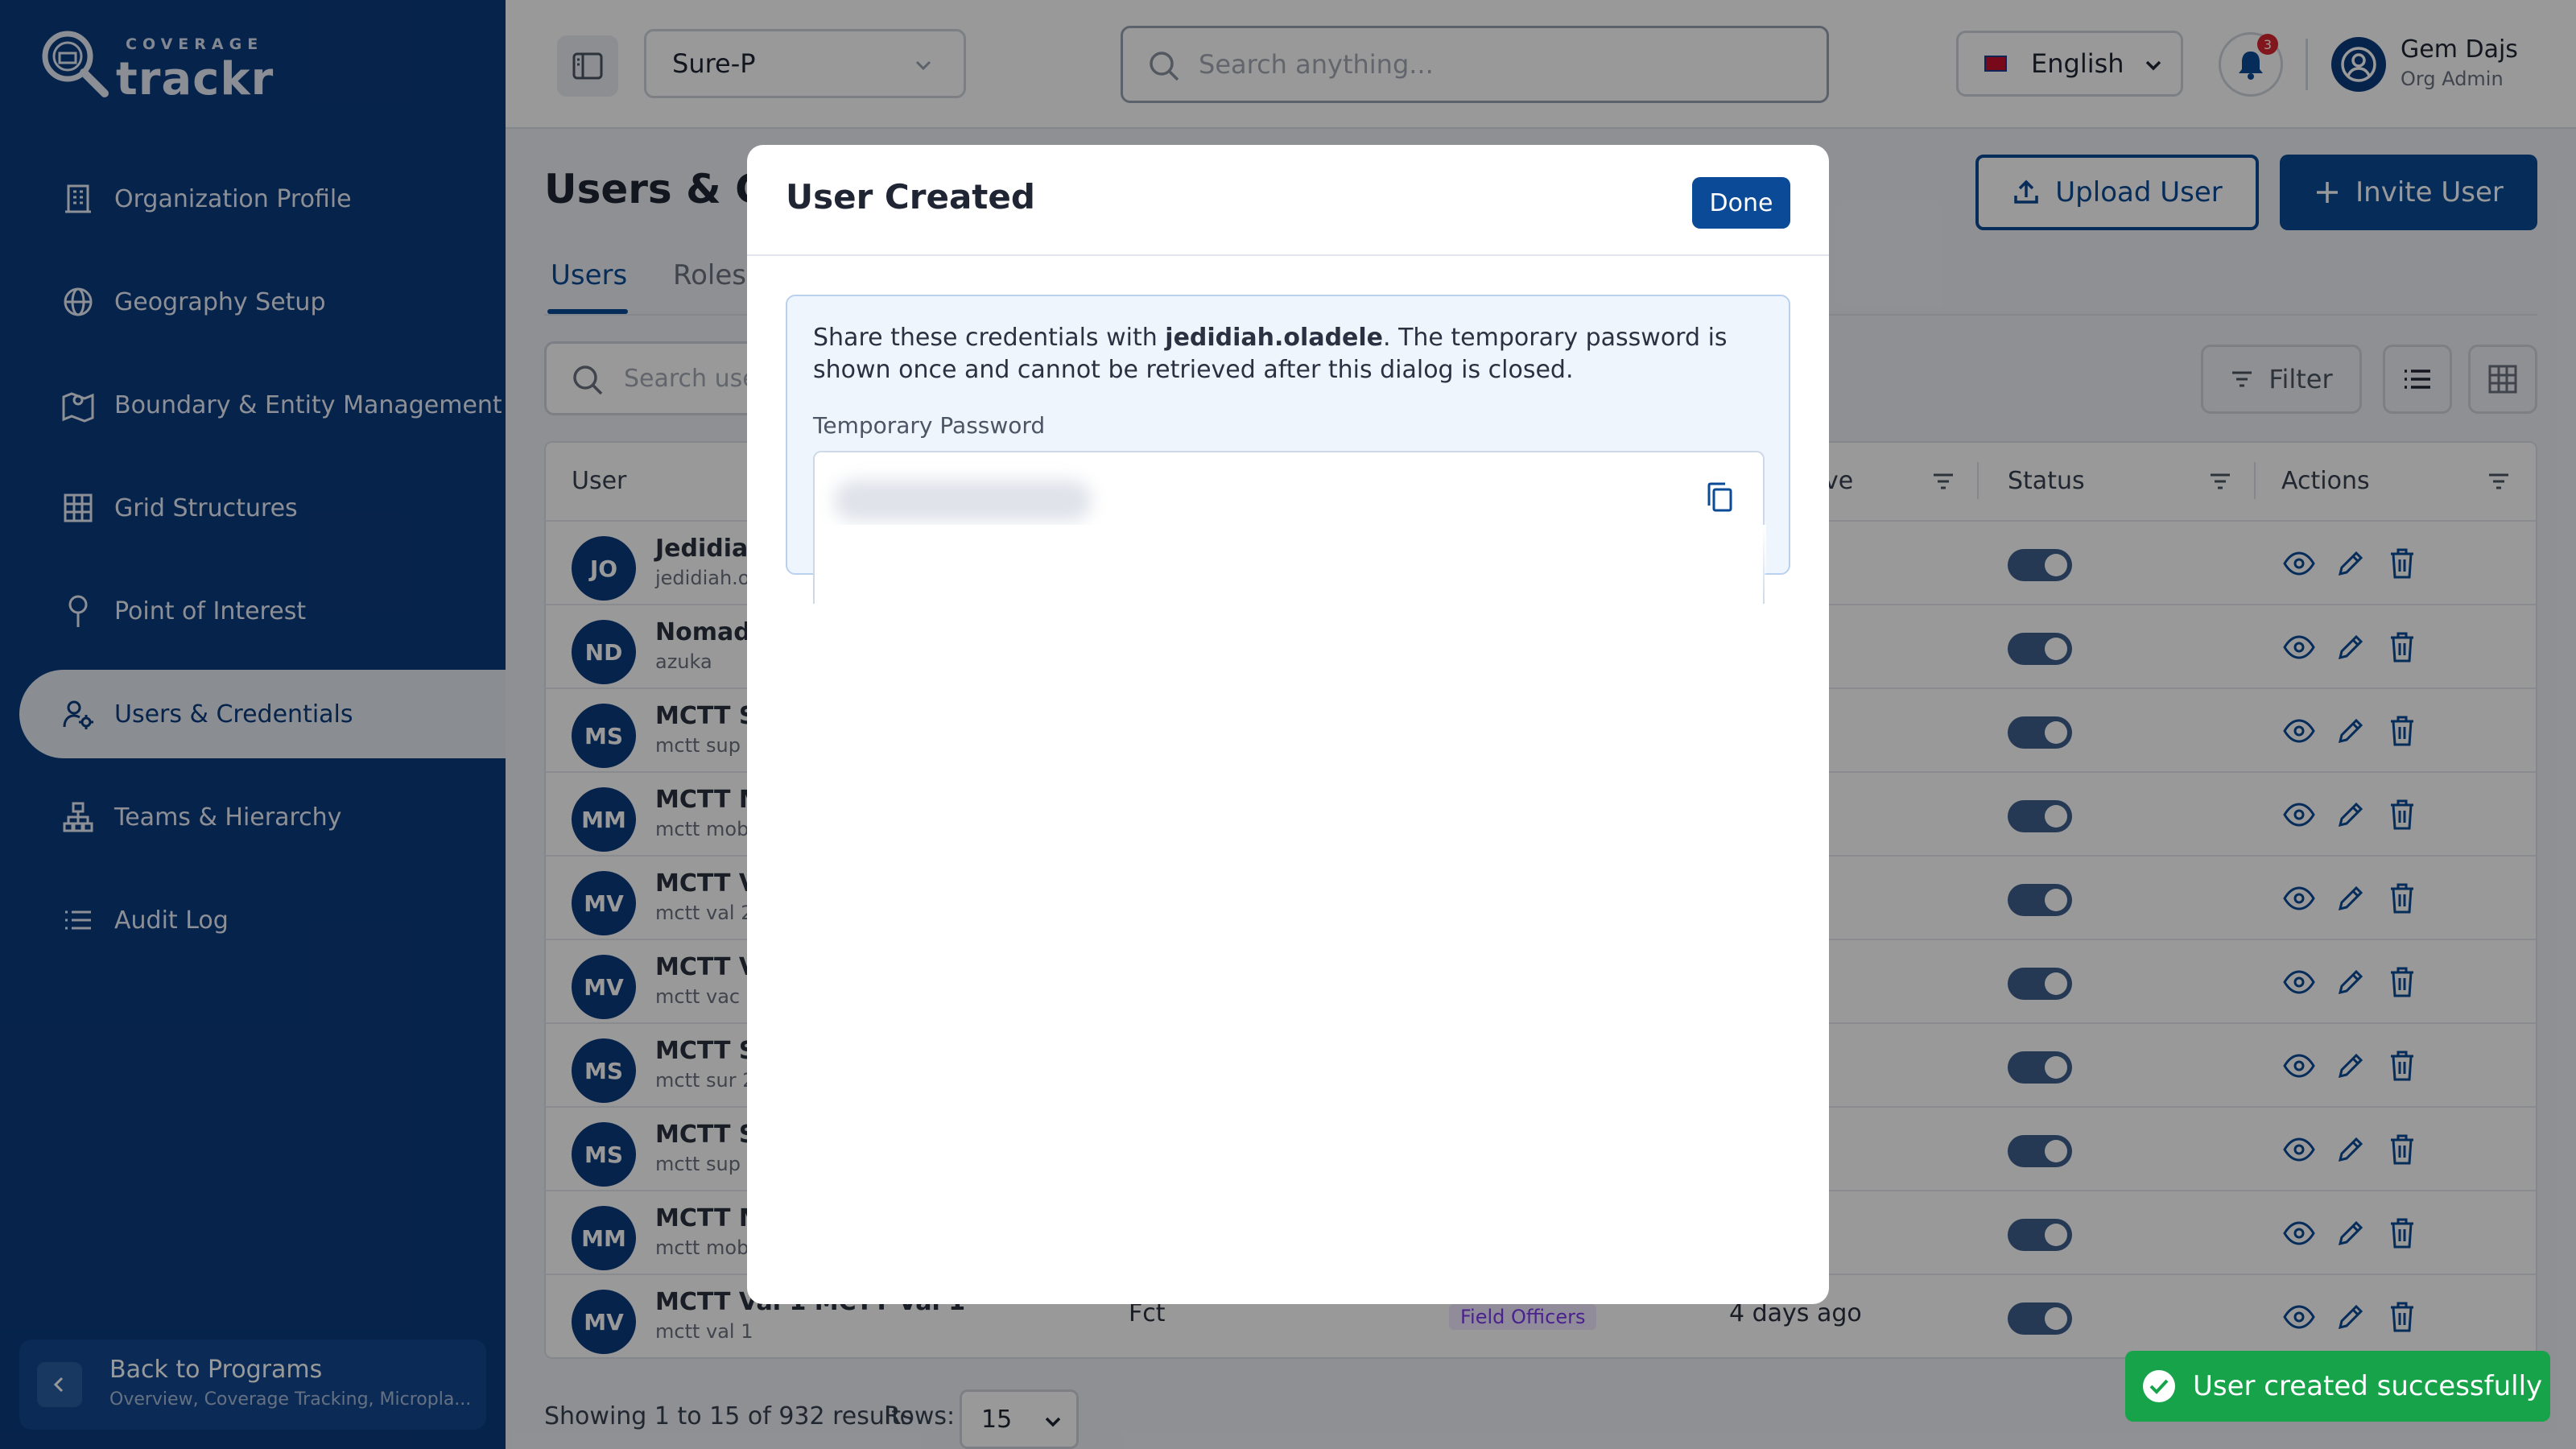 The width and height of the screenshot is (2576, 1449). I want to click on message-prefix: Share these credentials with, so click(989, 338).